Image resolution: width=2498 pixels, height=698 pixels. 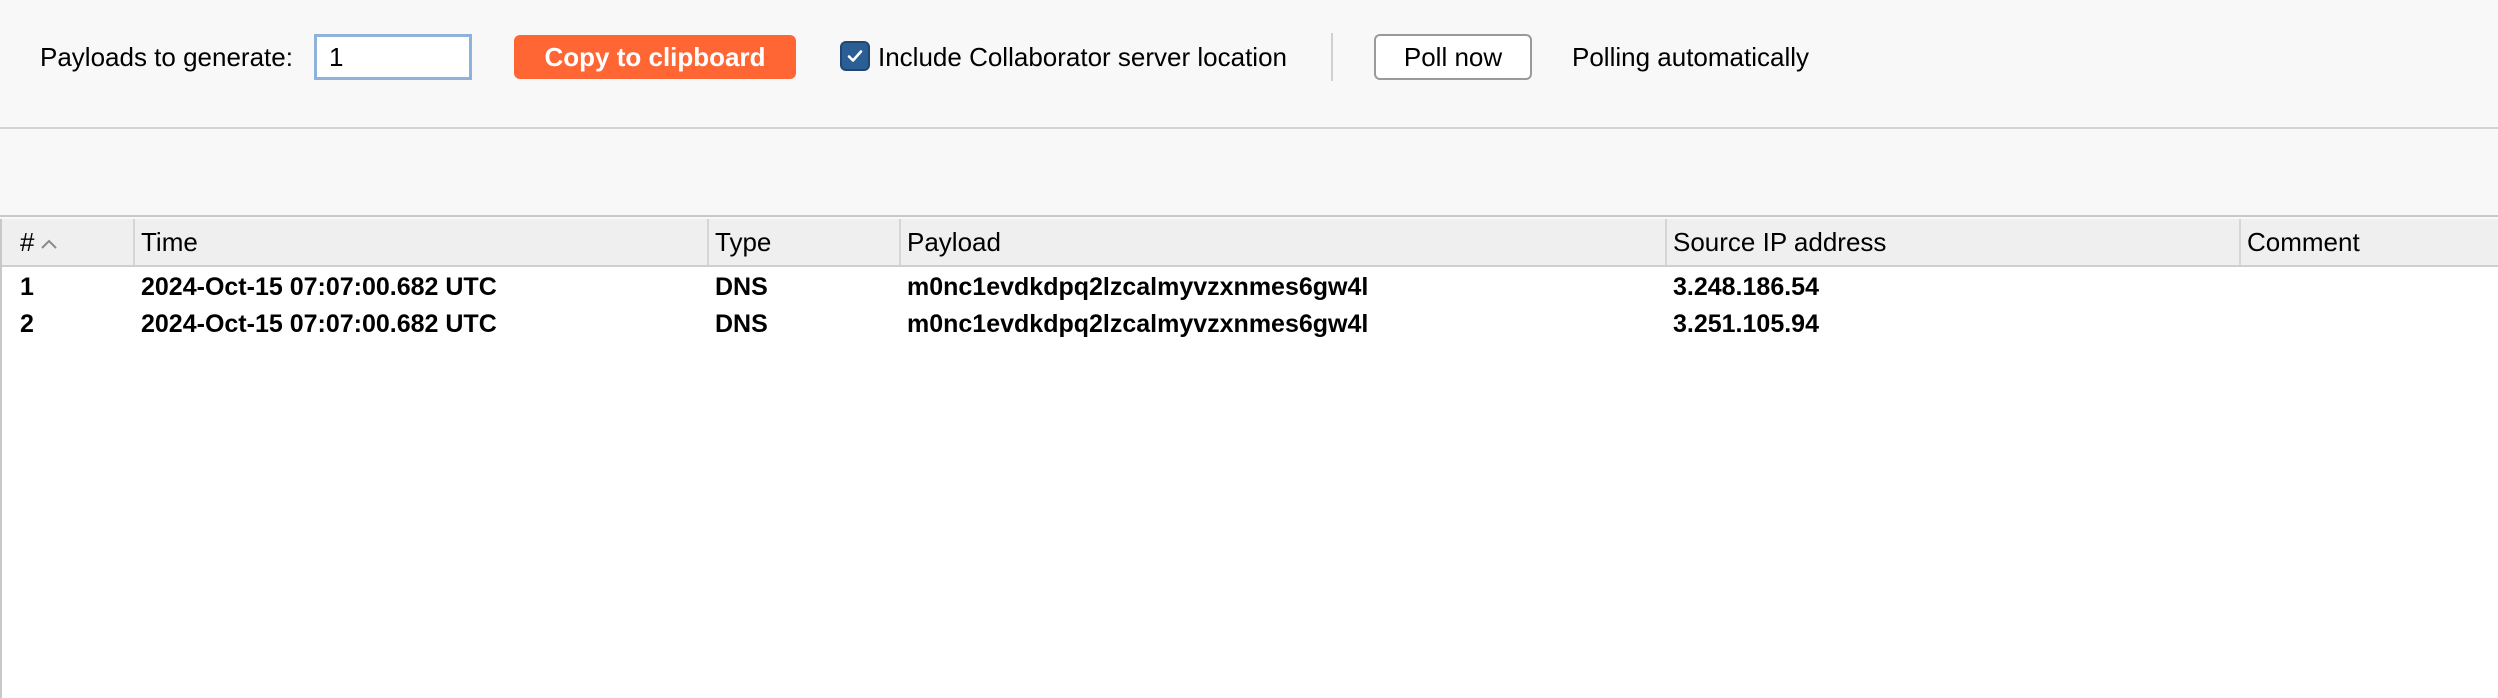 What do you see at coordinates (1082, 57) in the screenshot?
I see `include-location-label: Include Collaborator server location` at bounding box center [1082, 57].